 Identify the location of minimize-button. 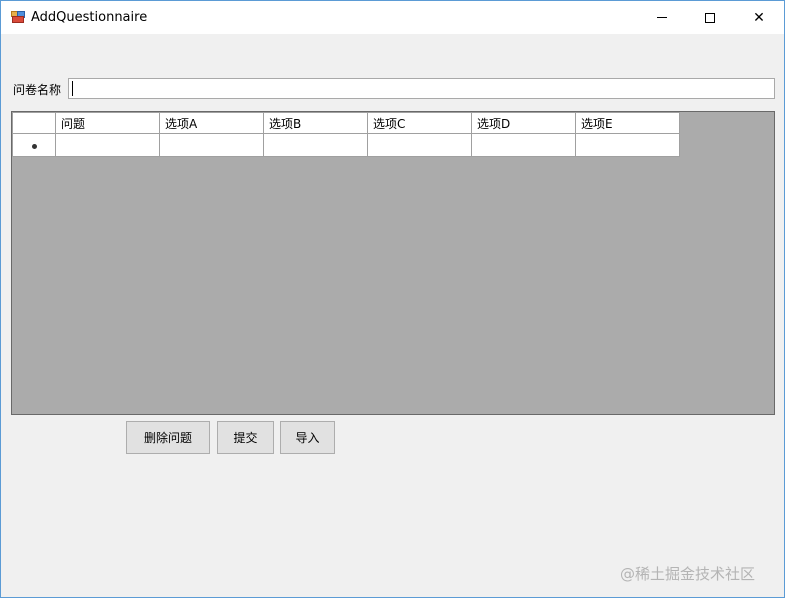
(662, 17).